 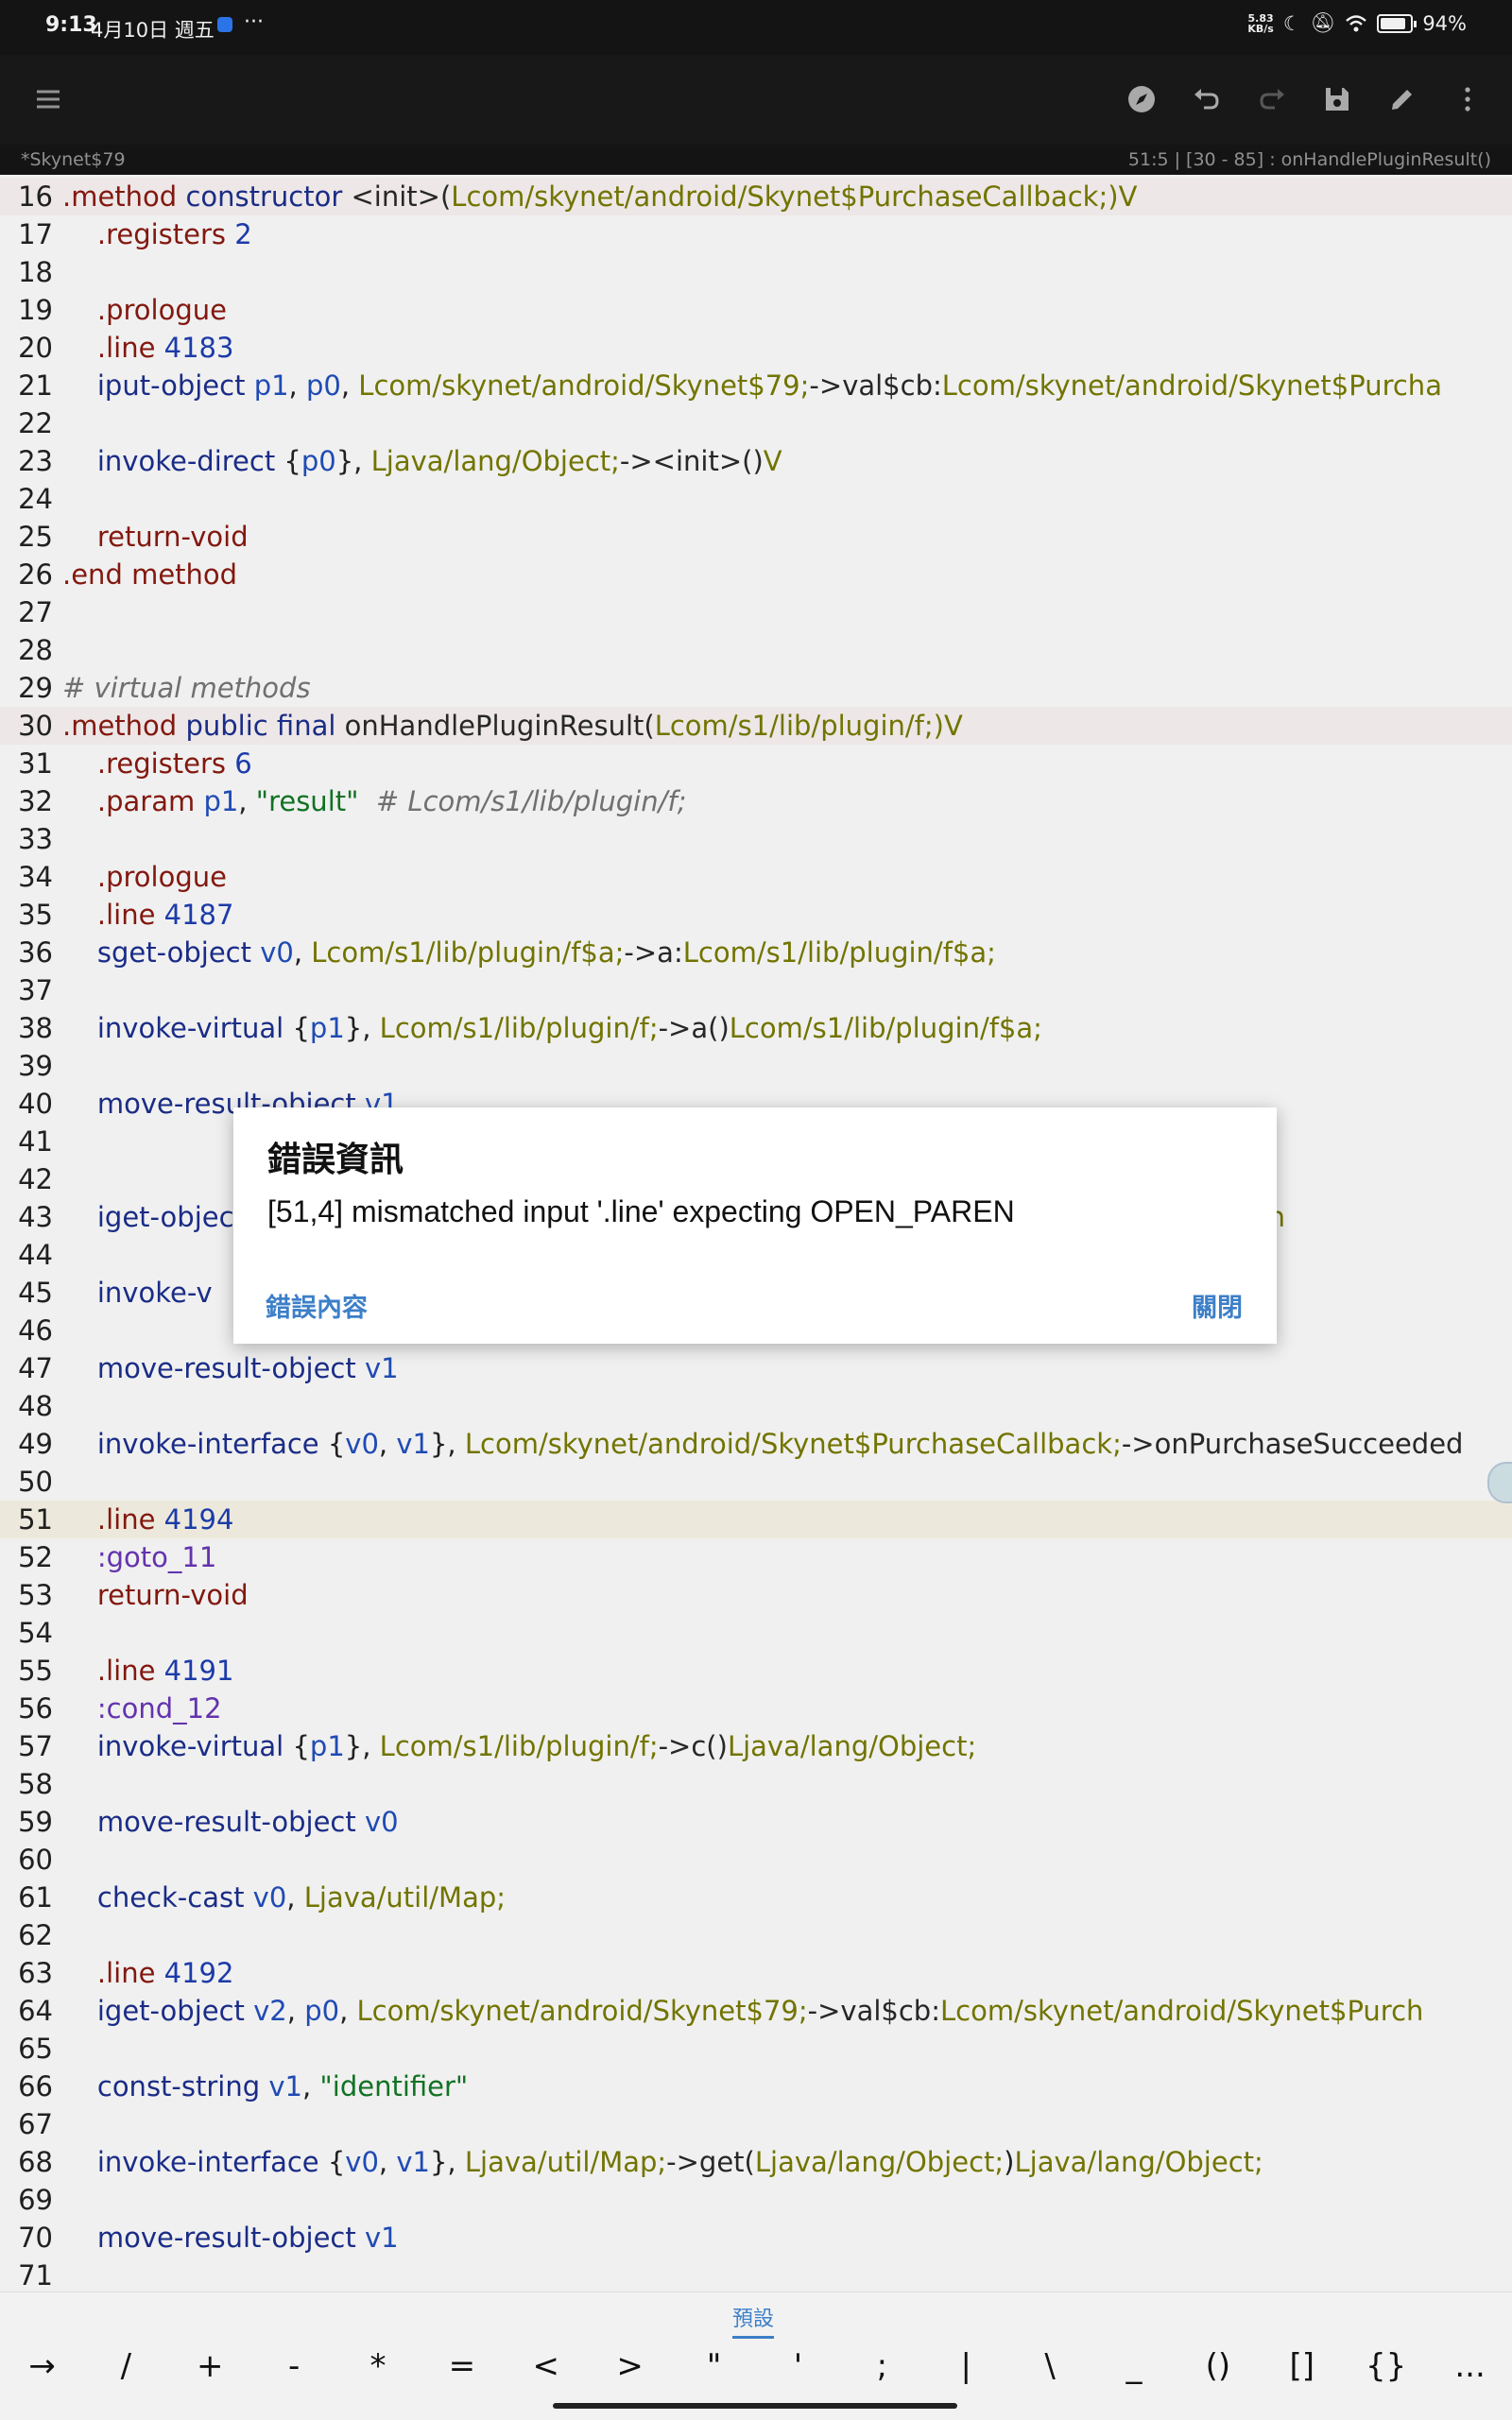 What do you see at coordinates (965, 2366) in the screenshot?
I see `symbol-key: |` at bounding box center [965, 2366].